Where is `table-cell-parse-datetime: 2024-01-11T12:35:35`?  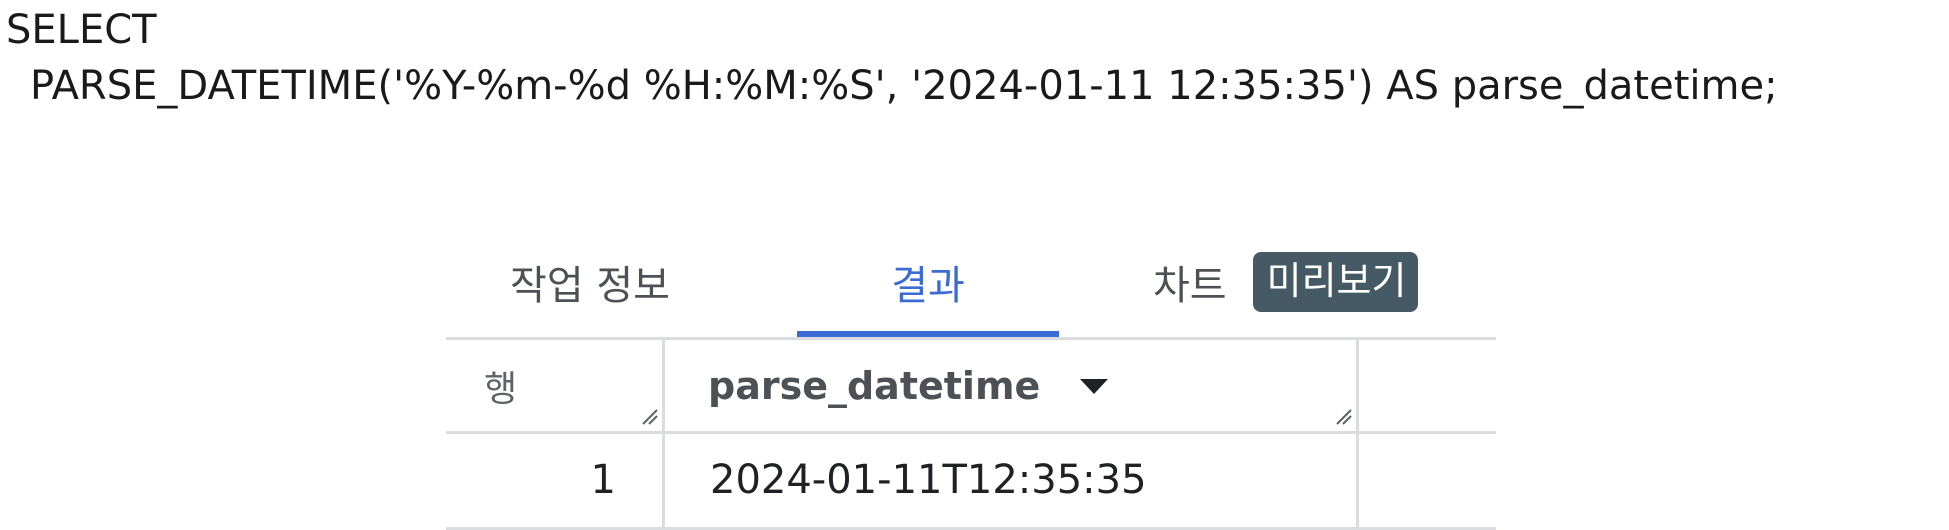
table-cell-parse-datetime: 2024-01-11T12:35:35 is located at coordinates (1030, 480).